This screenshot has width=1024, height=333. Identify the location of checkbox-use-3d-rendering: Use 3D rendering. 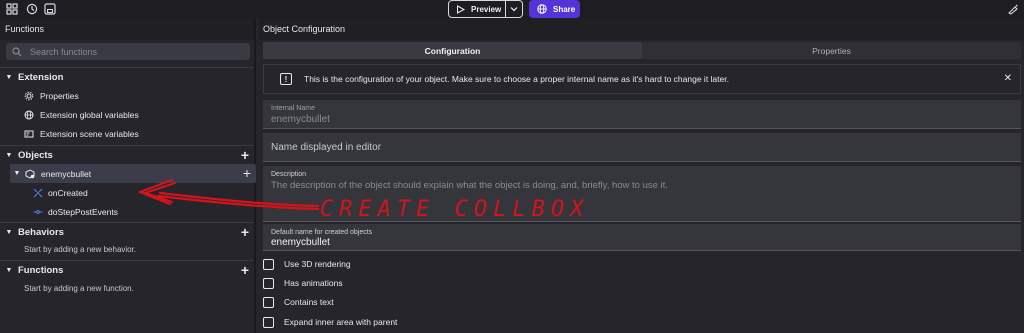
(307, 264).